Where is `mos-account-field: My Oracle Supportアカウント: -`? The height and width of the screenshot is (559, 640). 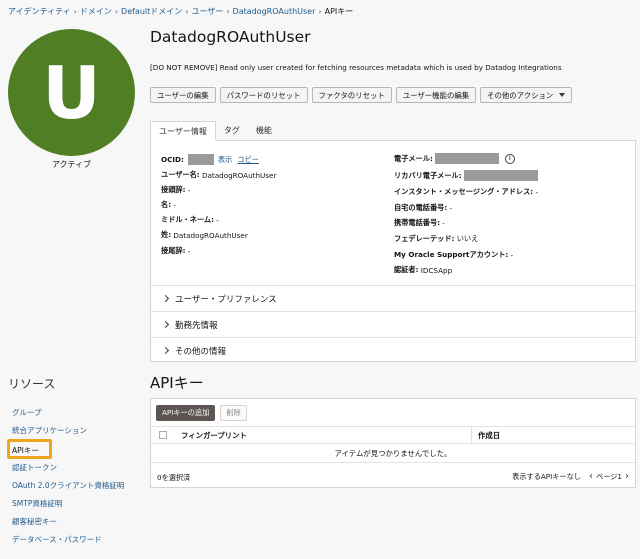 mos-account-field: My Oracle Supportアカウント: - is located at coordinates (453, 255).